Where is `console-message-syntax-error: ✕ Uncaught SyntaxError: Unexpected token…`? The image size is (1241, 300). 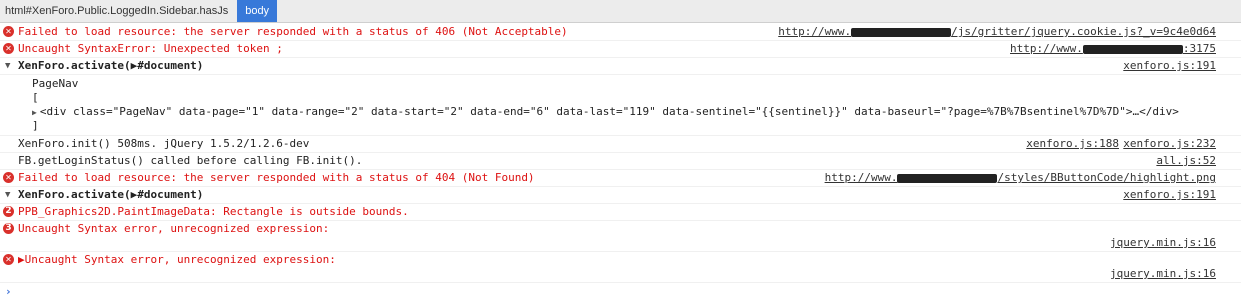 console-message-syntax-error: ✕ Uncaught SyntaxError: Unexpected token… is located at coordinates (620, 49).